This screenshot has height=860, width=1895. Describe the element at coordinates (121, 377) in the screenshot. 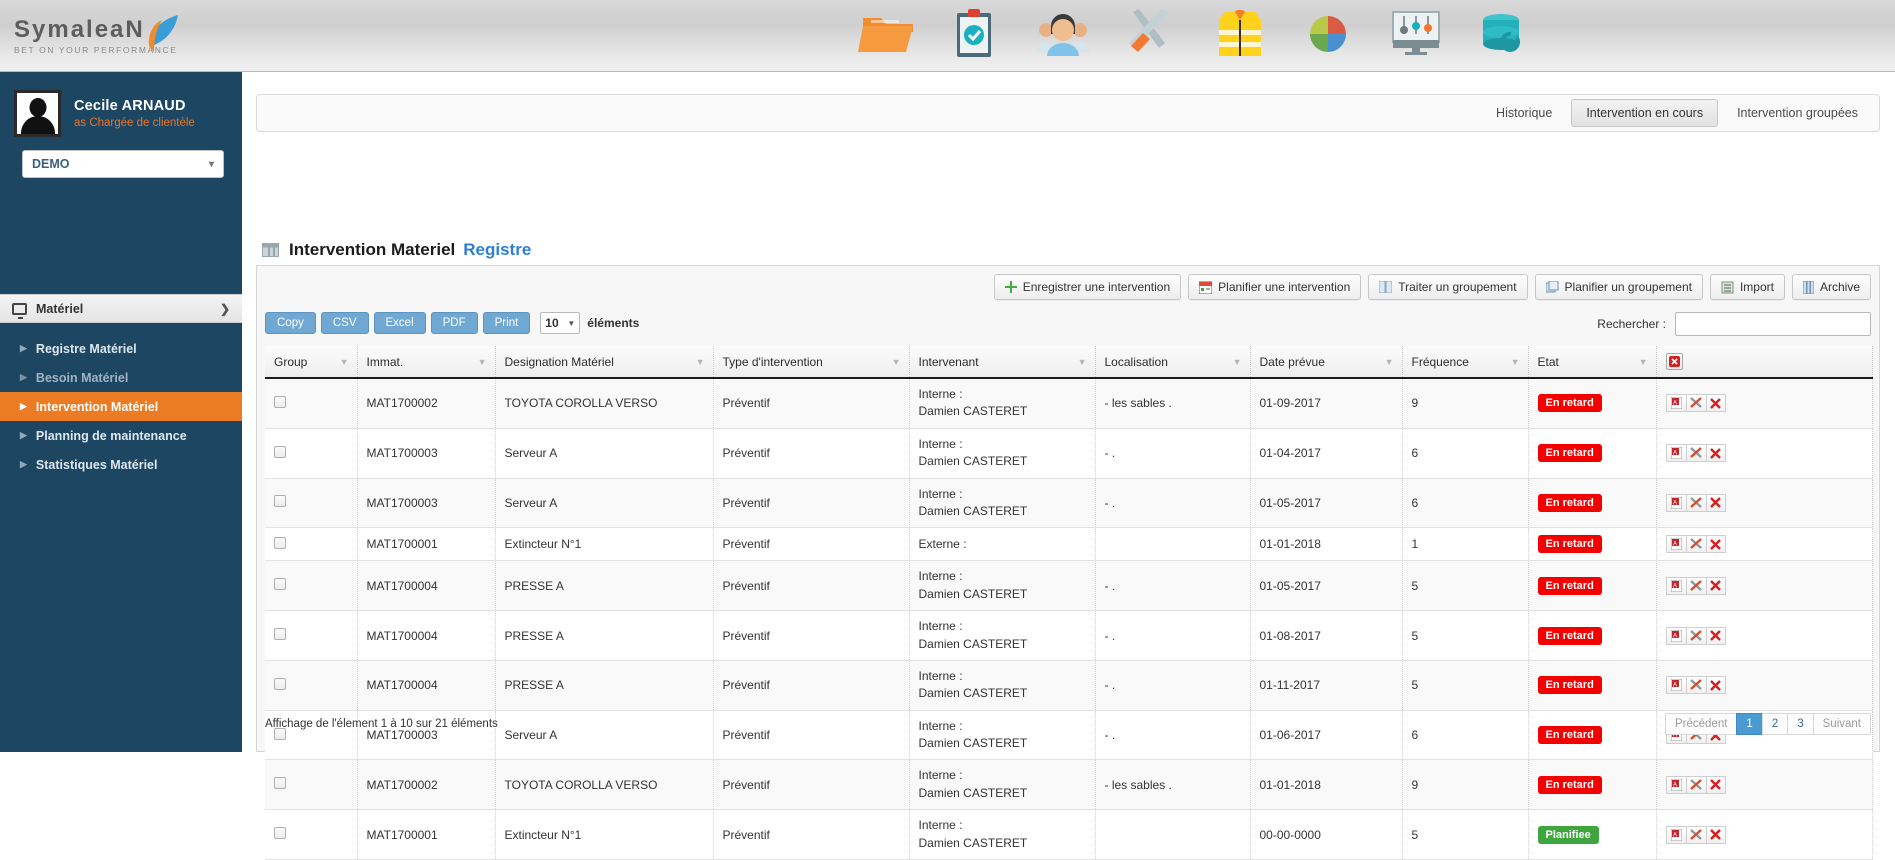

I see `sidebar-item-besoin-materiel: ▶ Besoin Matériel` at that location.